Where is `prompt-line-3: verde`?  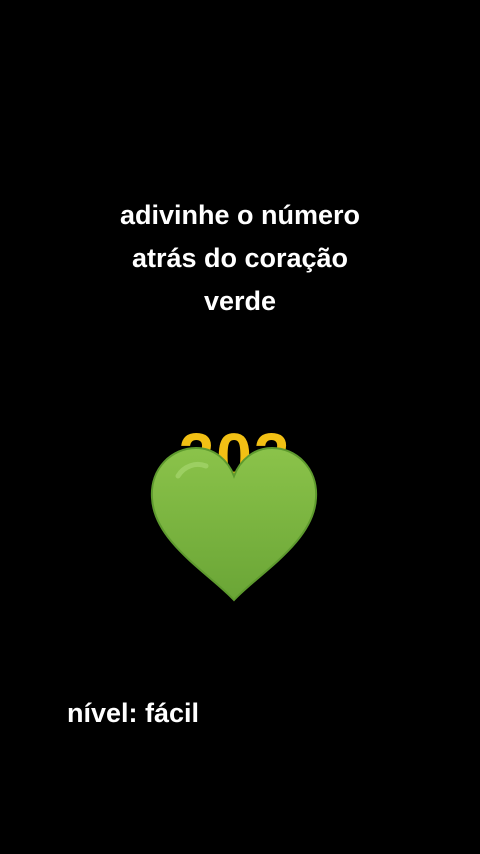 prompt-line-3: verde is located at coordinates (240, 301).